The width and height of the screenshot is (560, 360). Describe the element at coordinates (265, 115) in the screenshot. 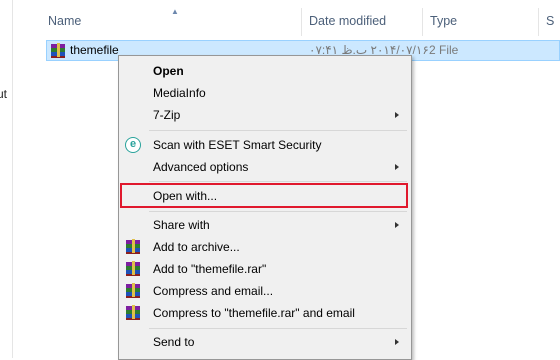

I see `menu-item-7zip: 7-Zip` at that location.